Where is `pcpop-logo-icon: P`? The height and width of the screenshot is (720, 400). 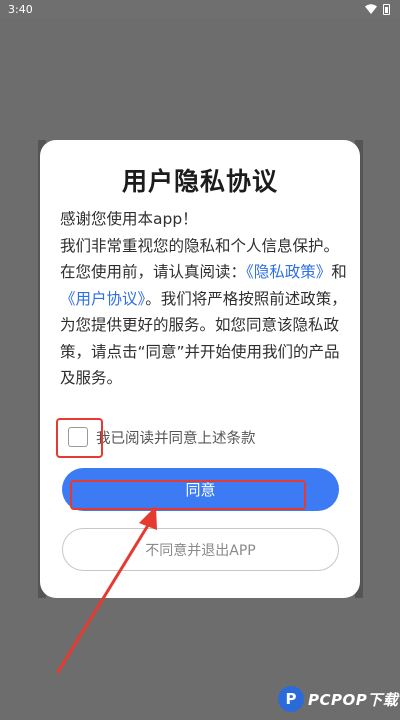 pcpop-logo-icon: P is located at coordinates (291, 699).